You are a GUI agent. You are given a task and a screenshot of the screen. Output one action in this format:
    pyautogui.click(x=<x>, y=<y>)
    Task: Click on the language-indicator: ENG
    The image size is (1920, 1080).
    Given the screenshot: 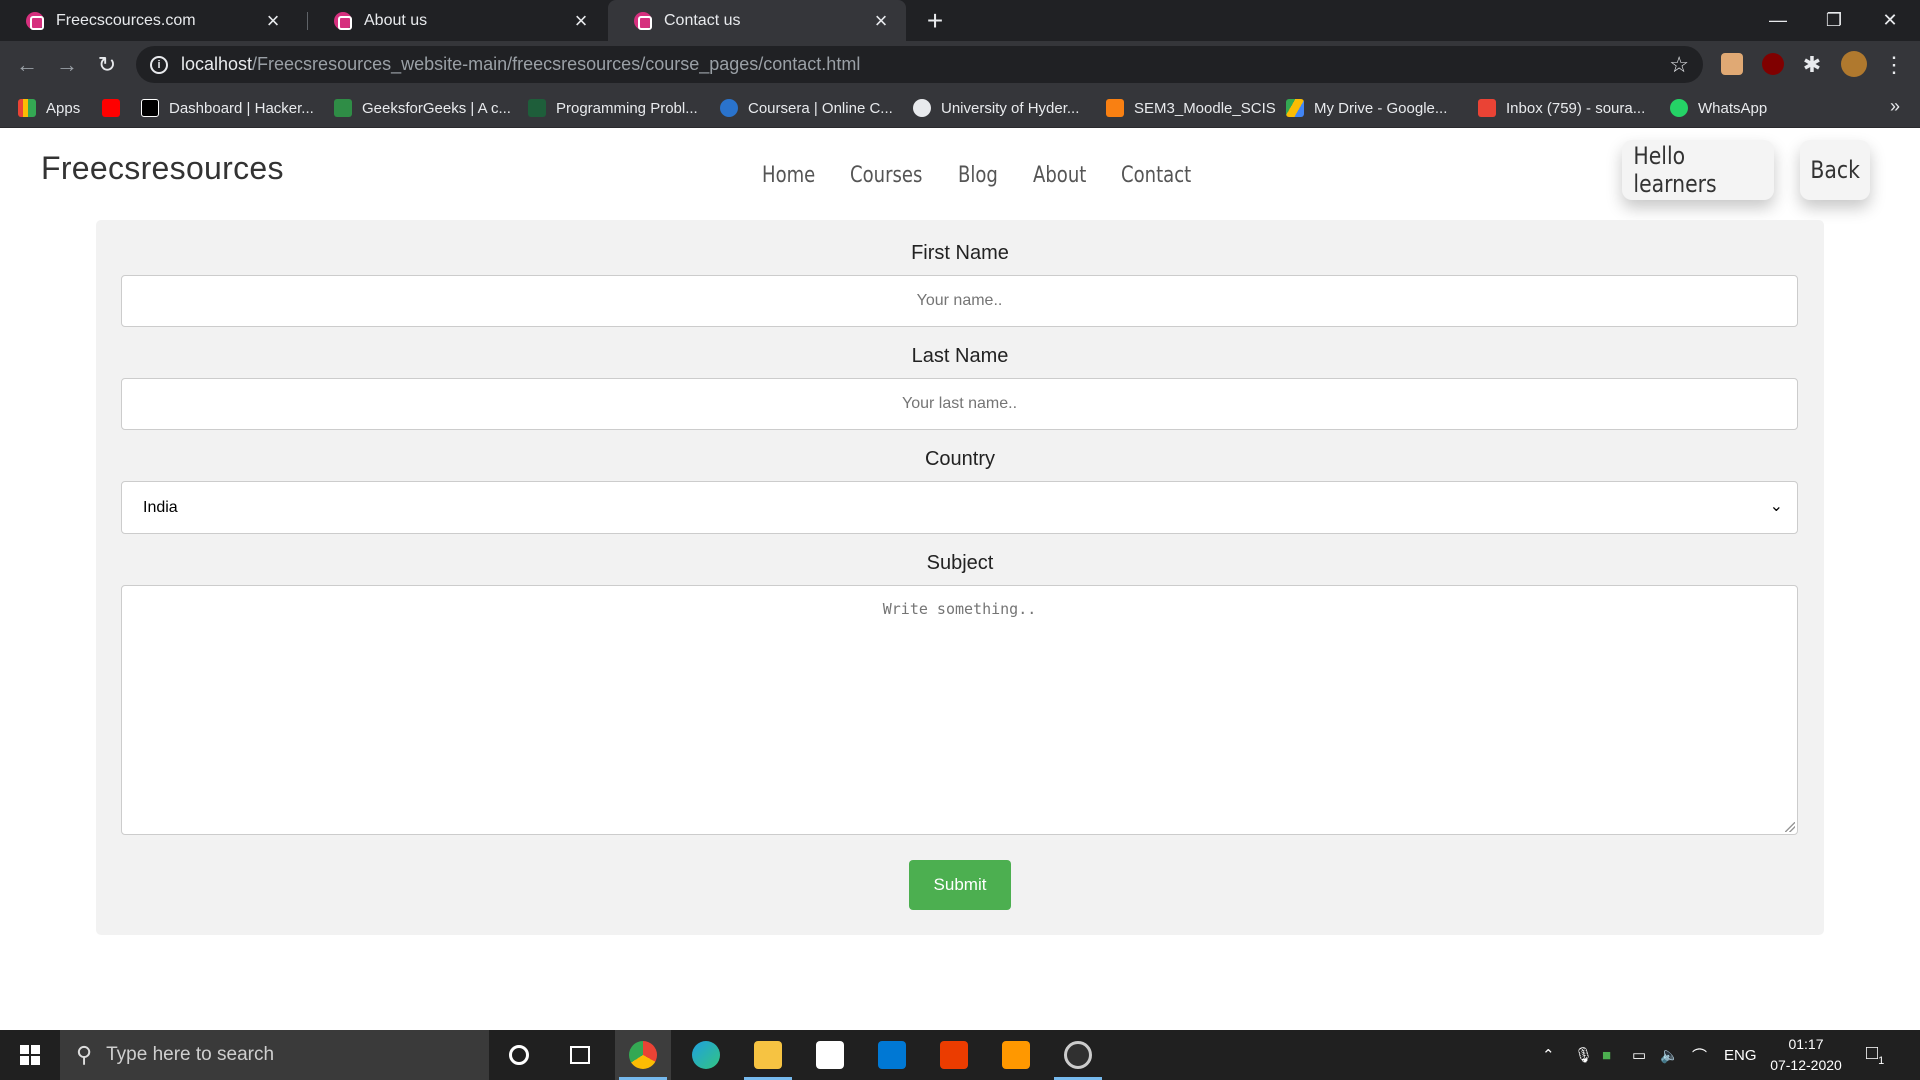 What is the action you would take?
    pyautogui.click(x=1740, y=1055)
    